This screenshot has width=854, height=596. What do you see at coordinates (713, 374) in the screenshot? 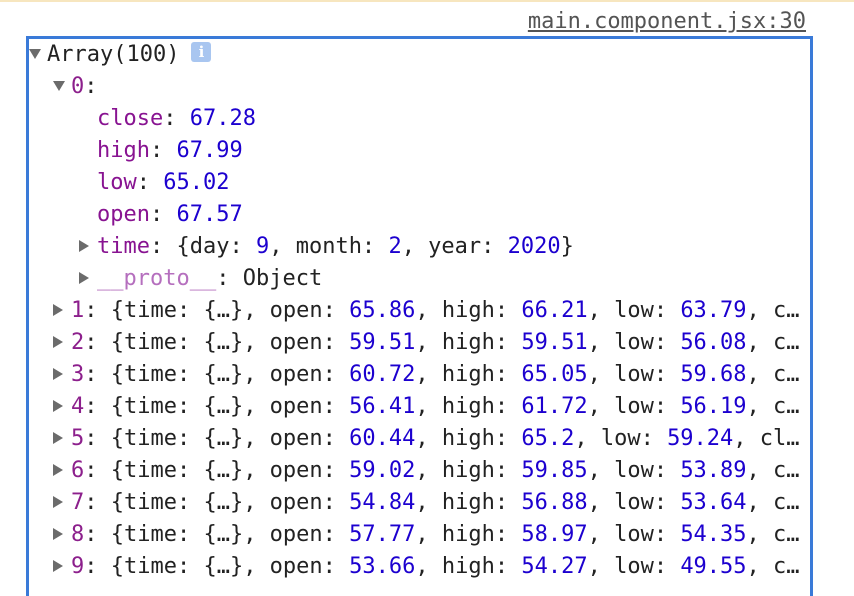
I see `low-value: 59.68` at bounding box center [713, 374].